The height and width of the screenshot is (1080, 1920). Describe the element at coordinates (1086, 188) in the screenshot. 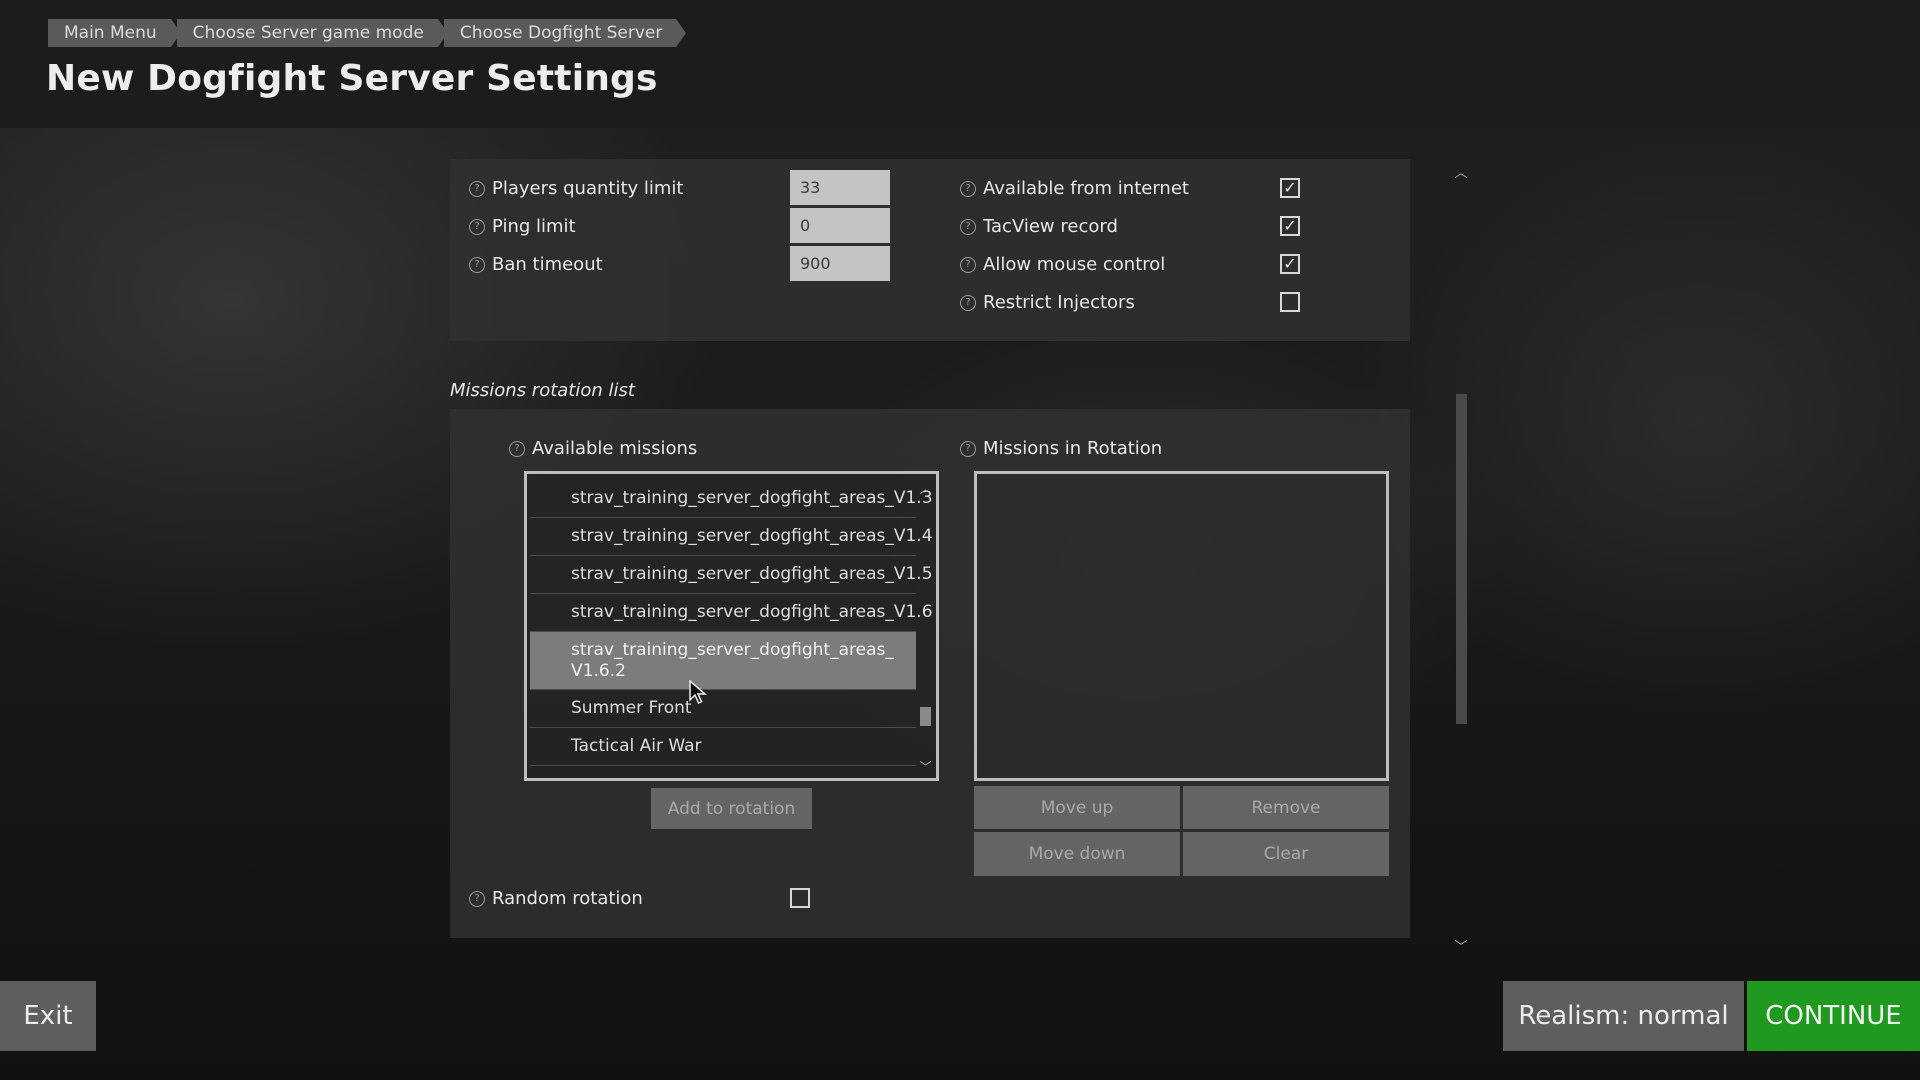

I see `available-from-internet-label: Available from internet` at that location.